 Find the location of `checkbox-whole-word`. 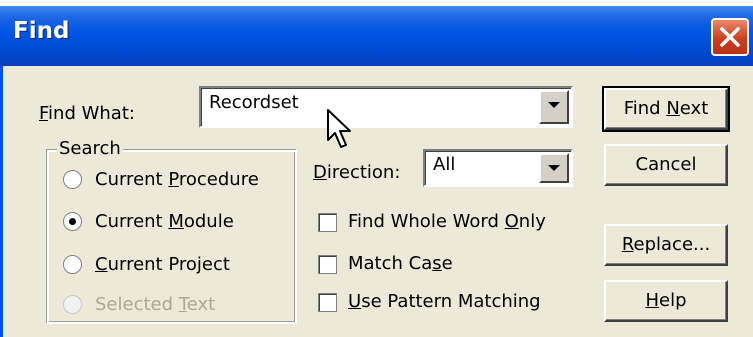

checkbox-whole-word is located at coordinates (327, 222).